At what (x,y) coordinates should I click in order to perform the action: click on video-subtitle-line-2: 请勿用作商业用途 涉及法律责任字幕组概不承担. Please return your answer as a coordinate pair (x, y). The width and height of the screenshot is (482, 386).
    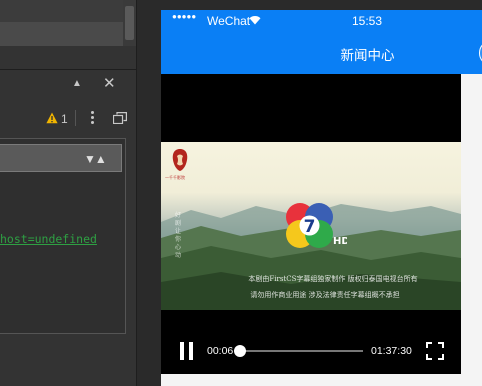
    Looking at the image, I should click on (325, 295).